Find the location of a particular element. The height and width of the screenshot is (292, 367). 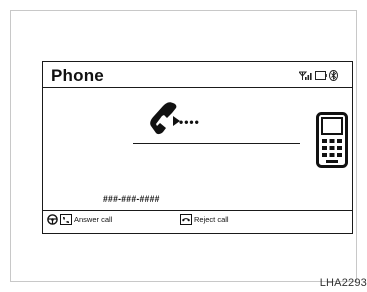

reject-call-button: Reject call is located at coordinates (204, 219).